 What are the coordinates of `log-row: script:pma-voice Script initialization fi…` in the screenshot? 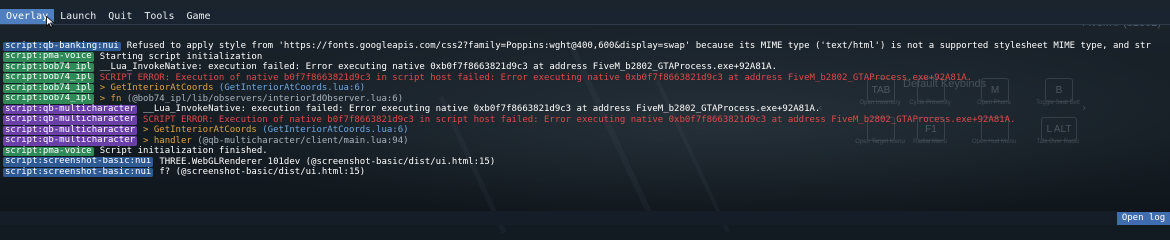 It's located at (586, 151).